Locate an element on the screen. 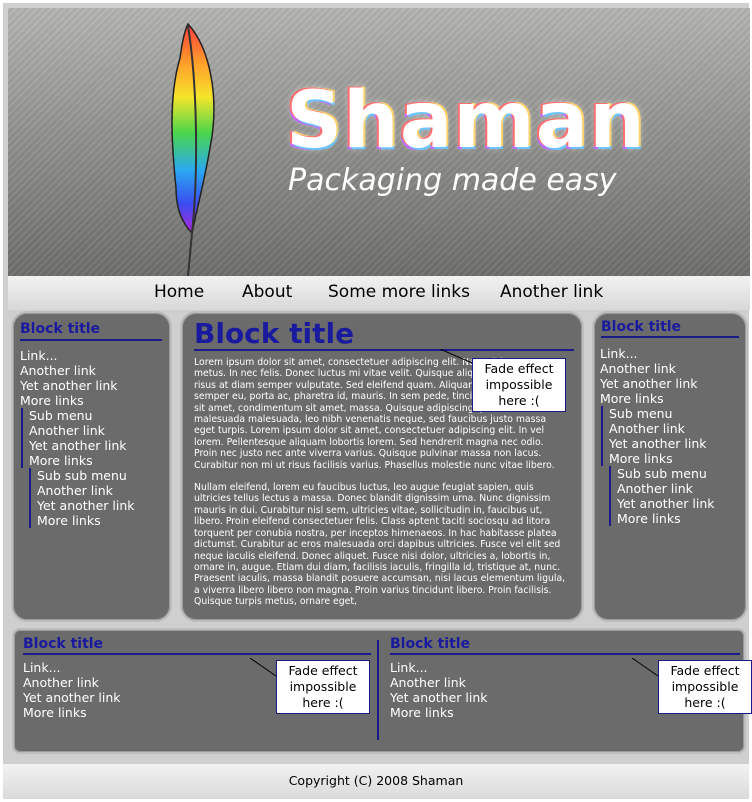 The image size is (752, 802). site-footer: Copyright (C) 2008 Shaman is located at coordinates (376, 781).